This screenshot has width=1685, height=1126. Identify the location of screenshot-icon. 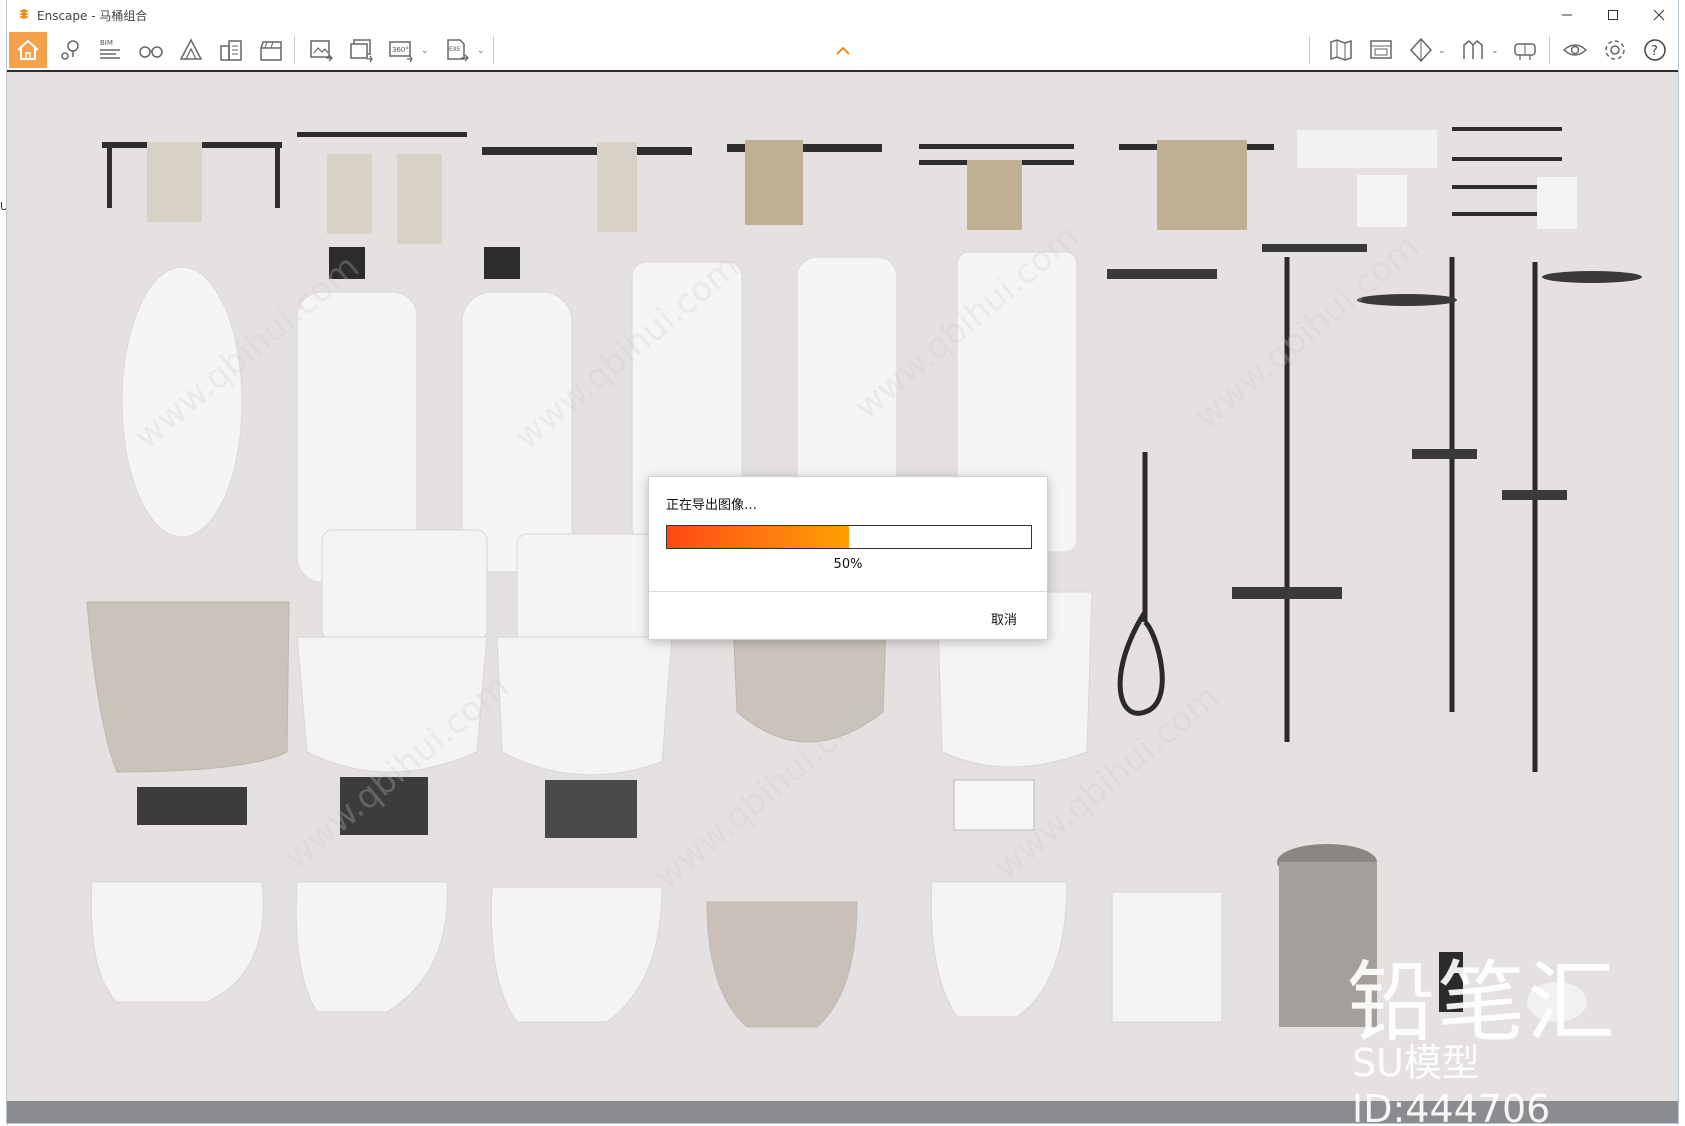
(321, 51).